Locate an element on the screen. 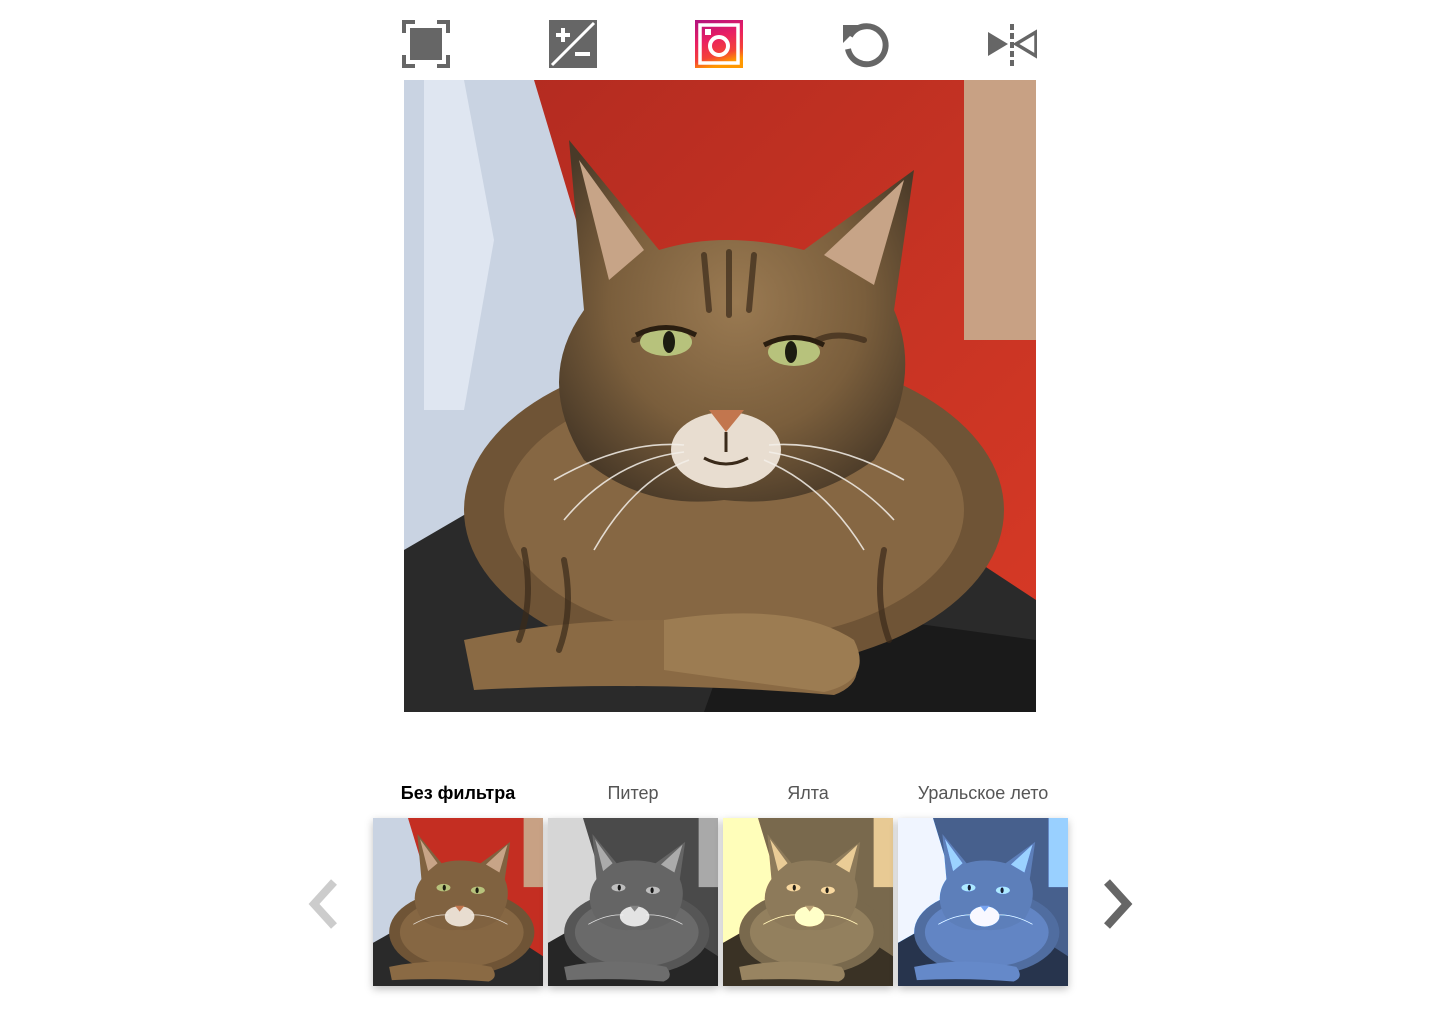  editor-toolbar is located at coordinates (720, 40).